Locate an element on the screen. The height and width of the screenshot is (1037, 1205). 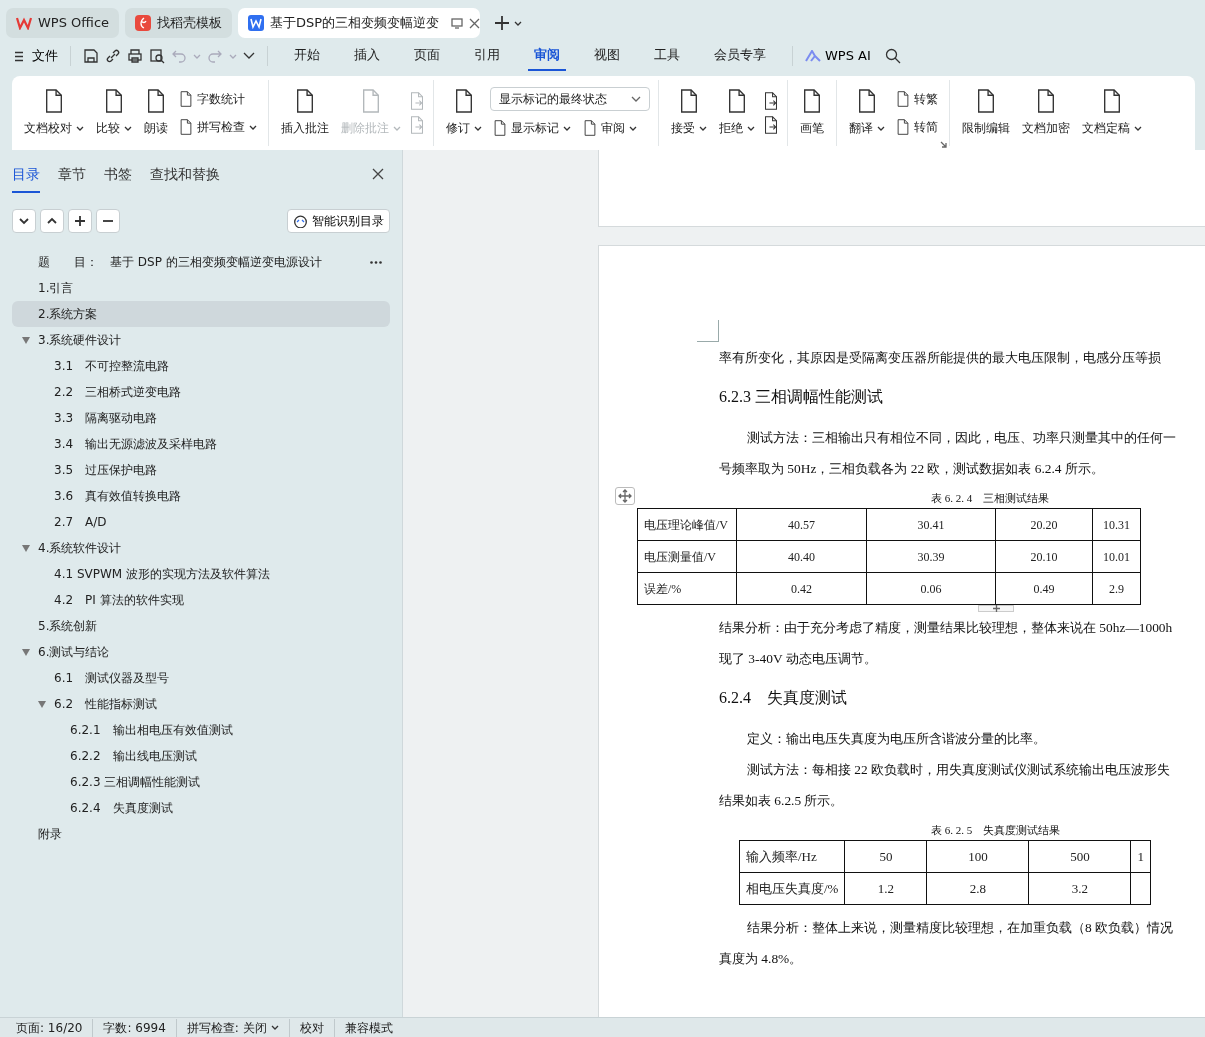
toc-entry: 3.4 输出无源滤波及采样电路 is located at coordinates (201, 444).